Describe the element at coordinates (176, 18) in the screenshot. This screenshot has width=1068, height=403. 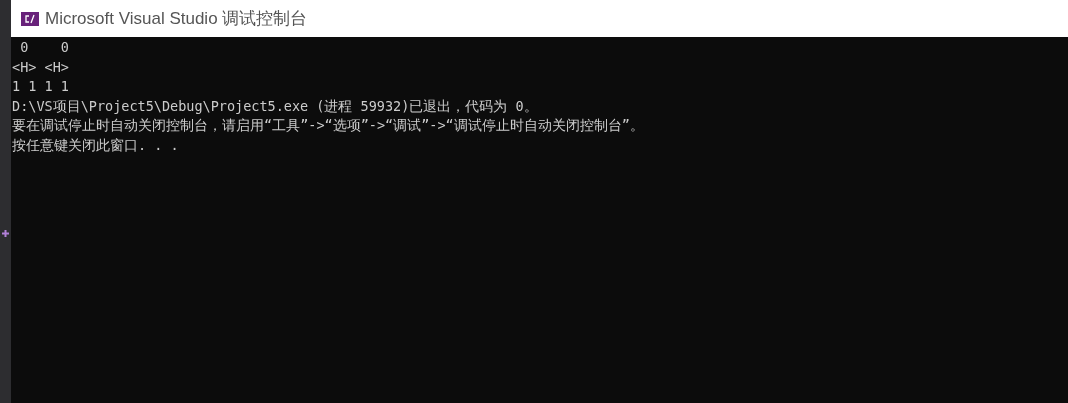
I see `window-title: Microsoft Visual Studio 调试控制台` at that location.